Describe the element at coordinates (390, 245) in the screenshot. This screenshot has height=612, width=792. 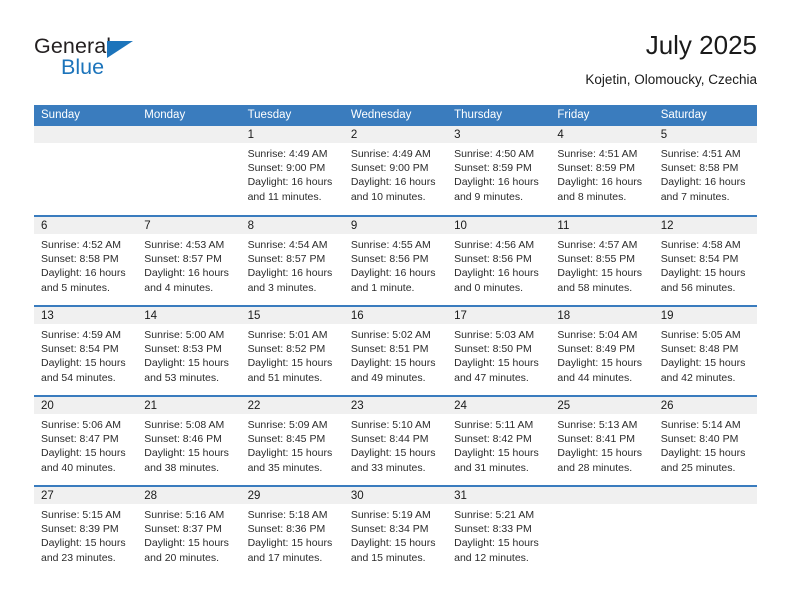
I see `day-detail-line: Sunrise: 4:55 AM` at that location.